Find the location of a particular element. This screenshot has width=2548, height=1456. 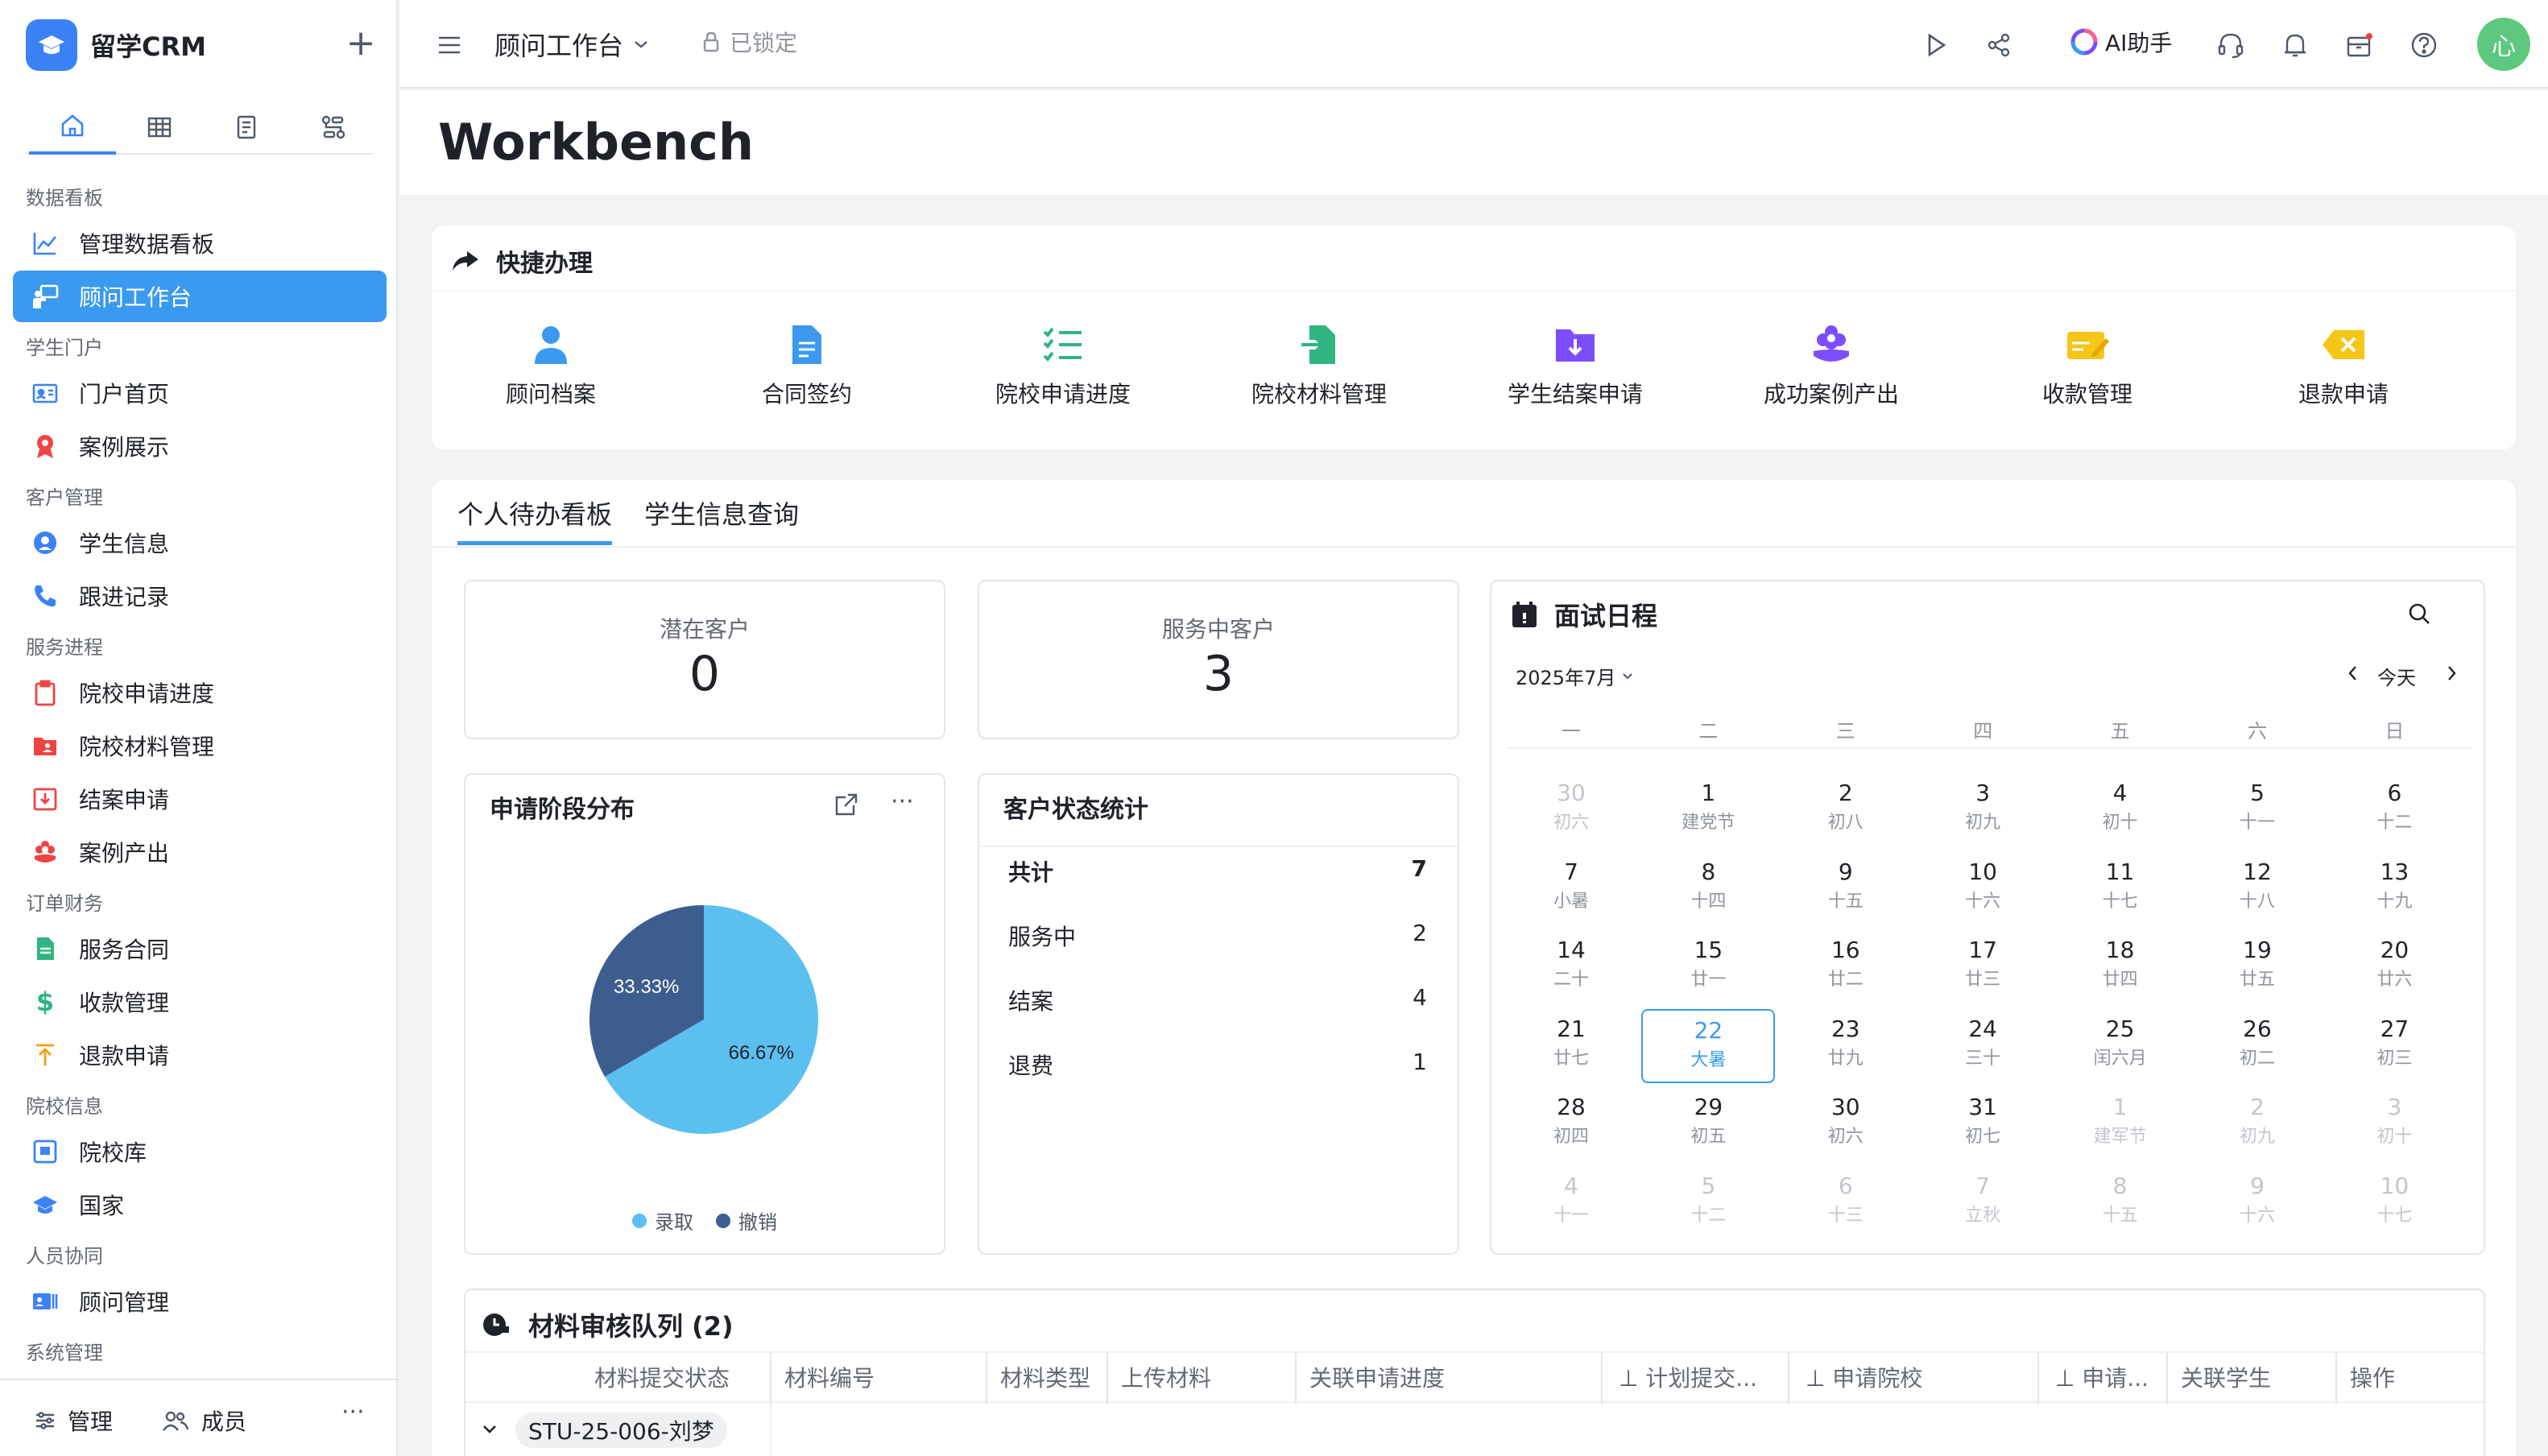

search-icon is located at coordinates (2419, 615).